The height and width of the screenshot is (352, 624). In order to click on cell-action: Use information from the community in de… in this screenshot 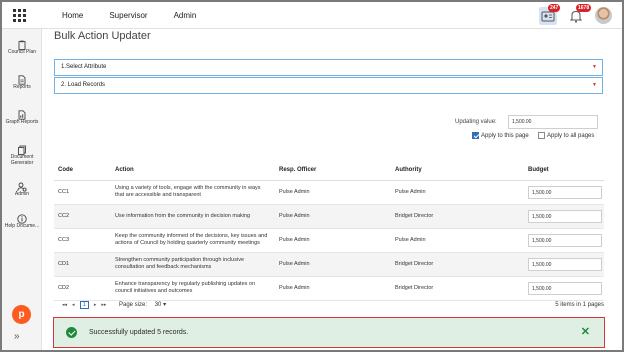, I will do `click(193, 216)`.